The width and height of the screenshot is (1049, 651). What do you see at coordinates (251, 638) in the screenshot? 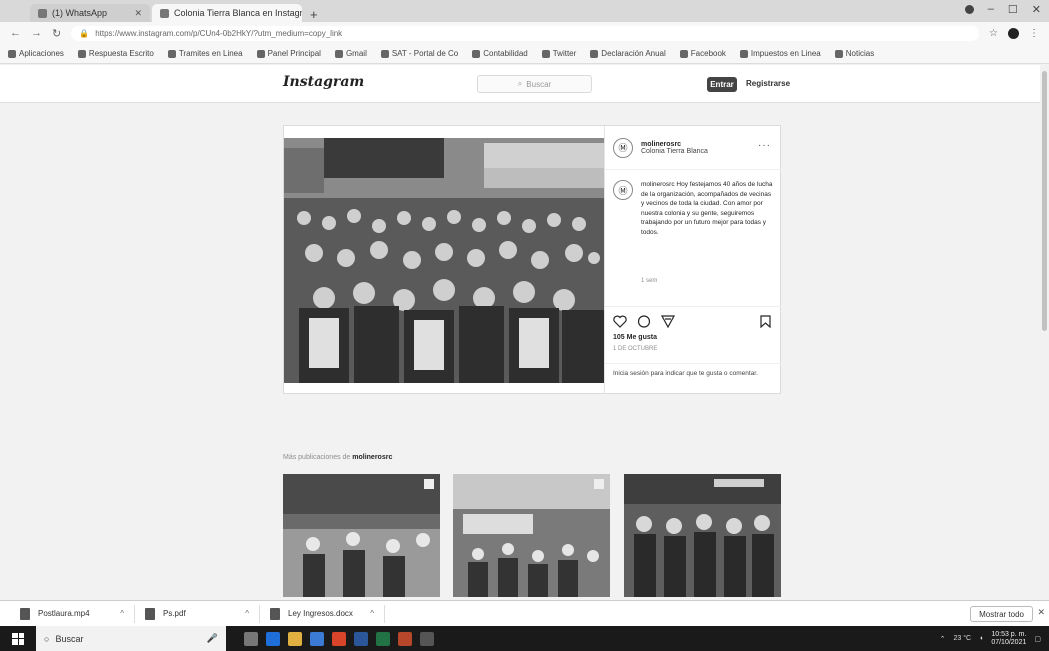
I see `task-view-icon` at bounding box center [251, 638].